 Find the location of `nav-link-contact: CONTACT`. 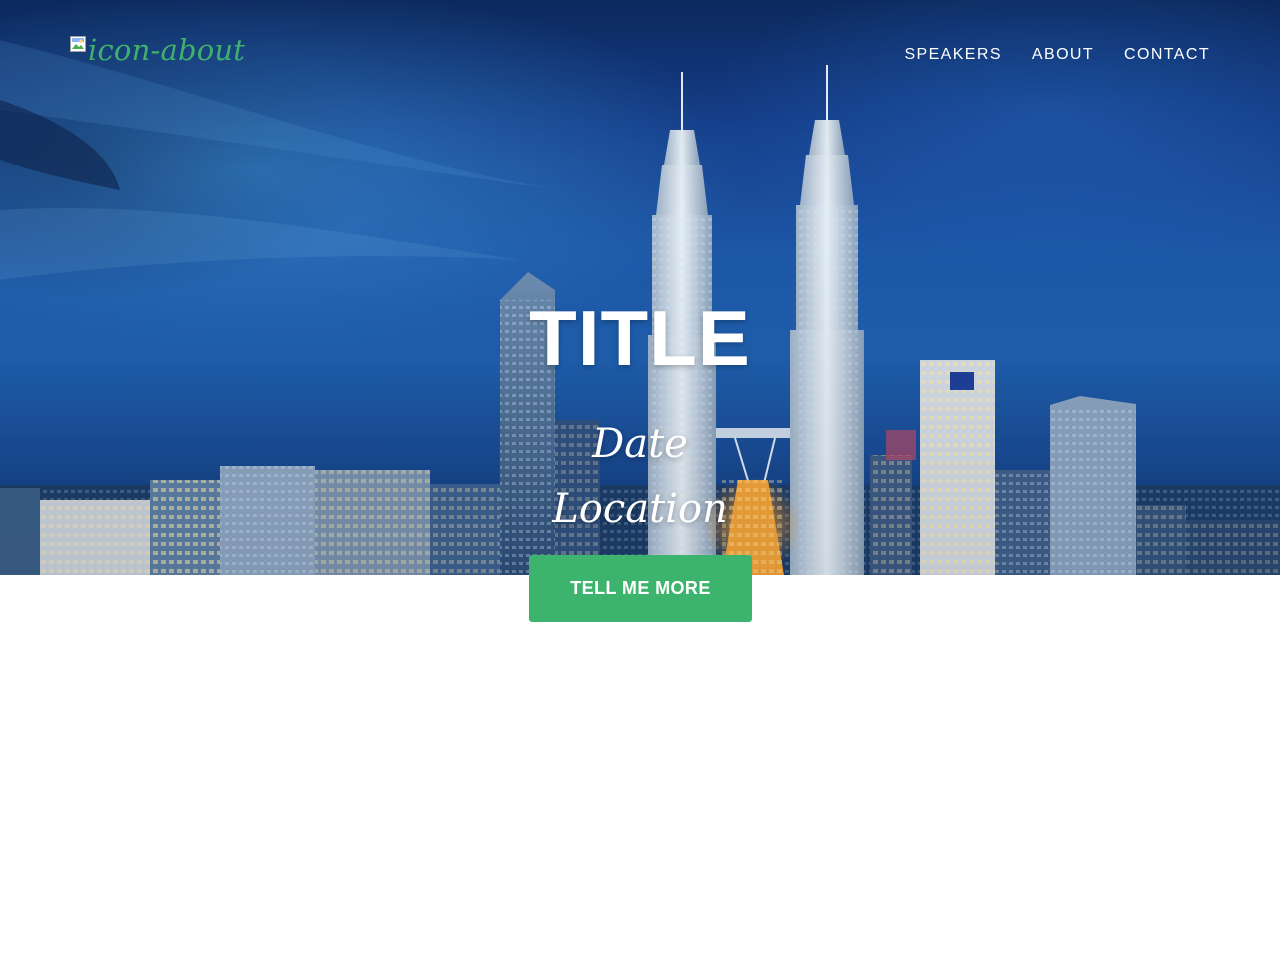

nav-link-contact: CONTACT is located at coordinates (1167, 55).